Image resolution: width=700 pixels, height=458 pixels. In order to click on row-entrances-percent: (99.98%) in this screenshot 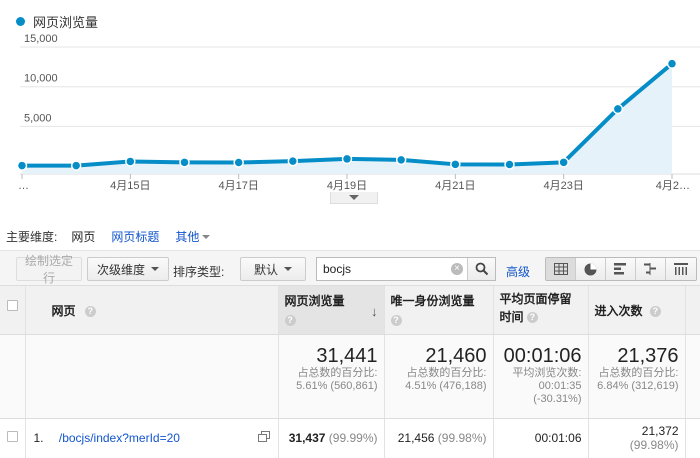, I will do `click(654, 445)`.